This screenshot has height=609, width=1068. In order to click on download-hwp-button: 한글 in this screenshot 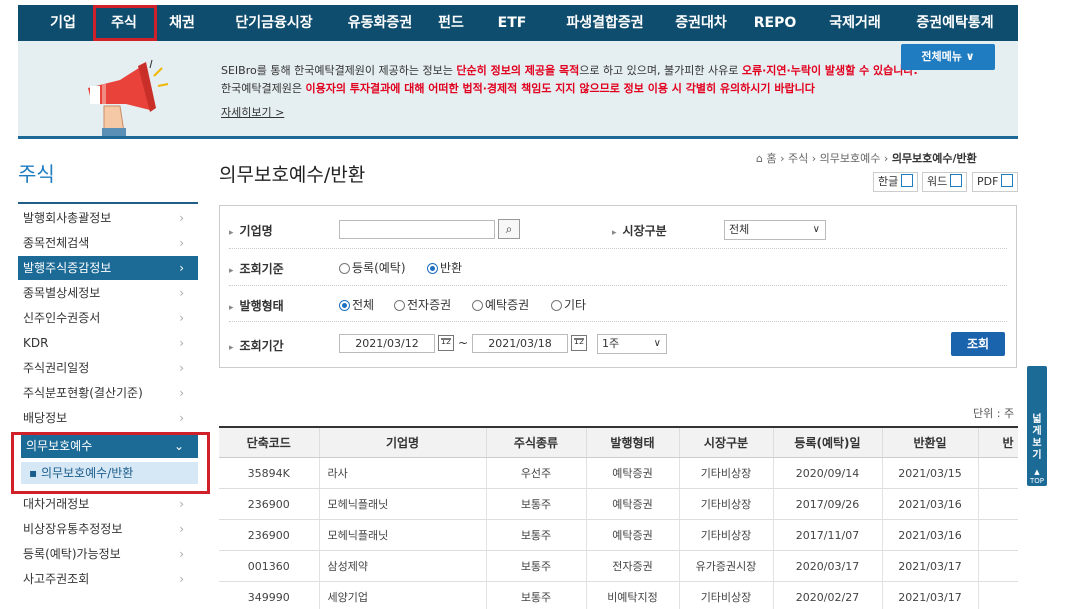, I will do `click(896, 182)`.